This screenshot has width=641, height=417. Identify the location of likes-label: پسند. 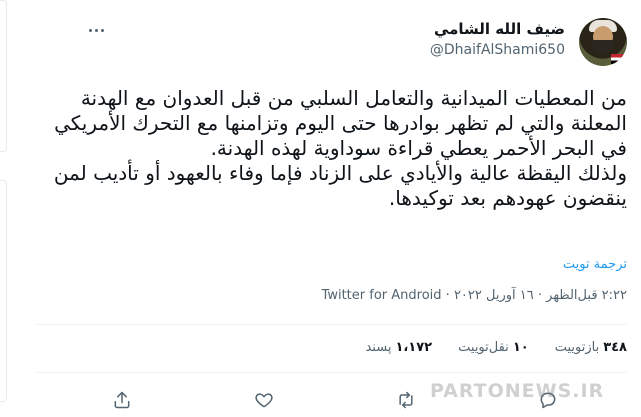
(378, 347).